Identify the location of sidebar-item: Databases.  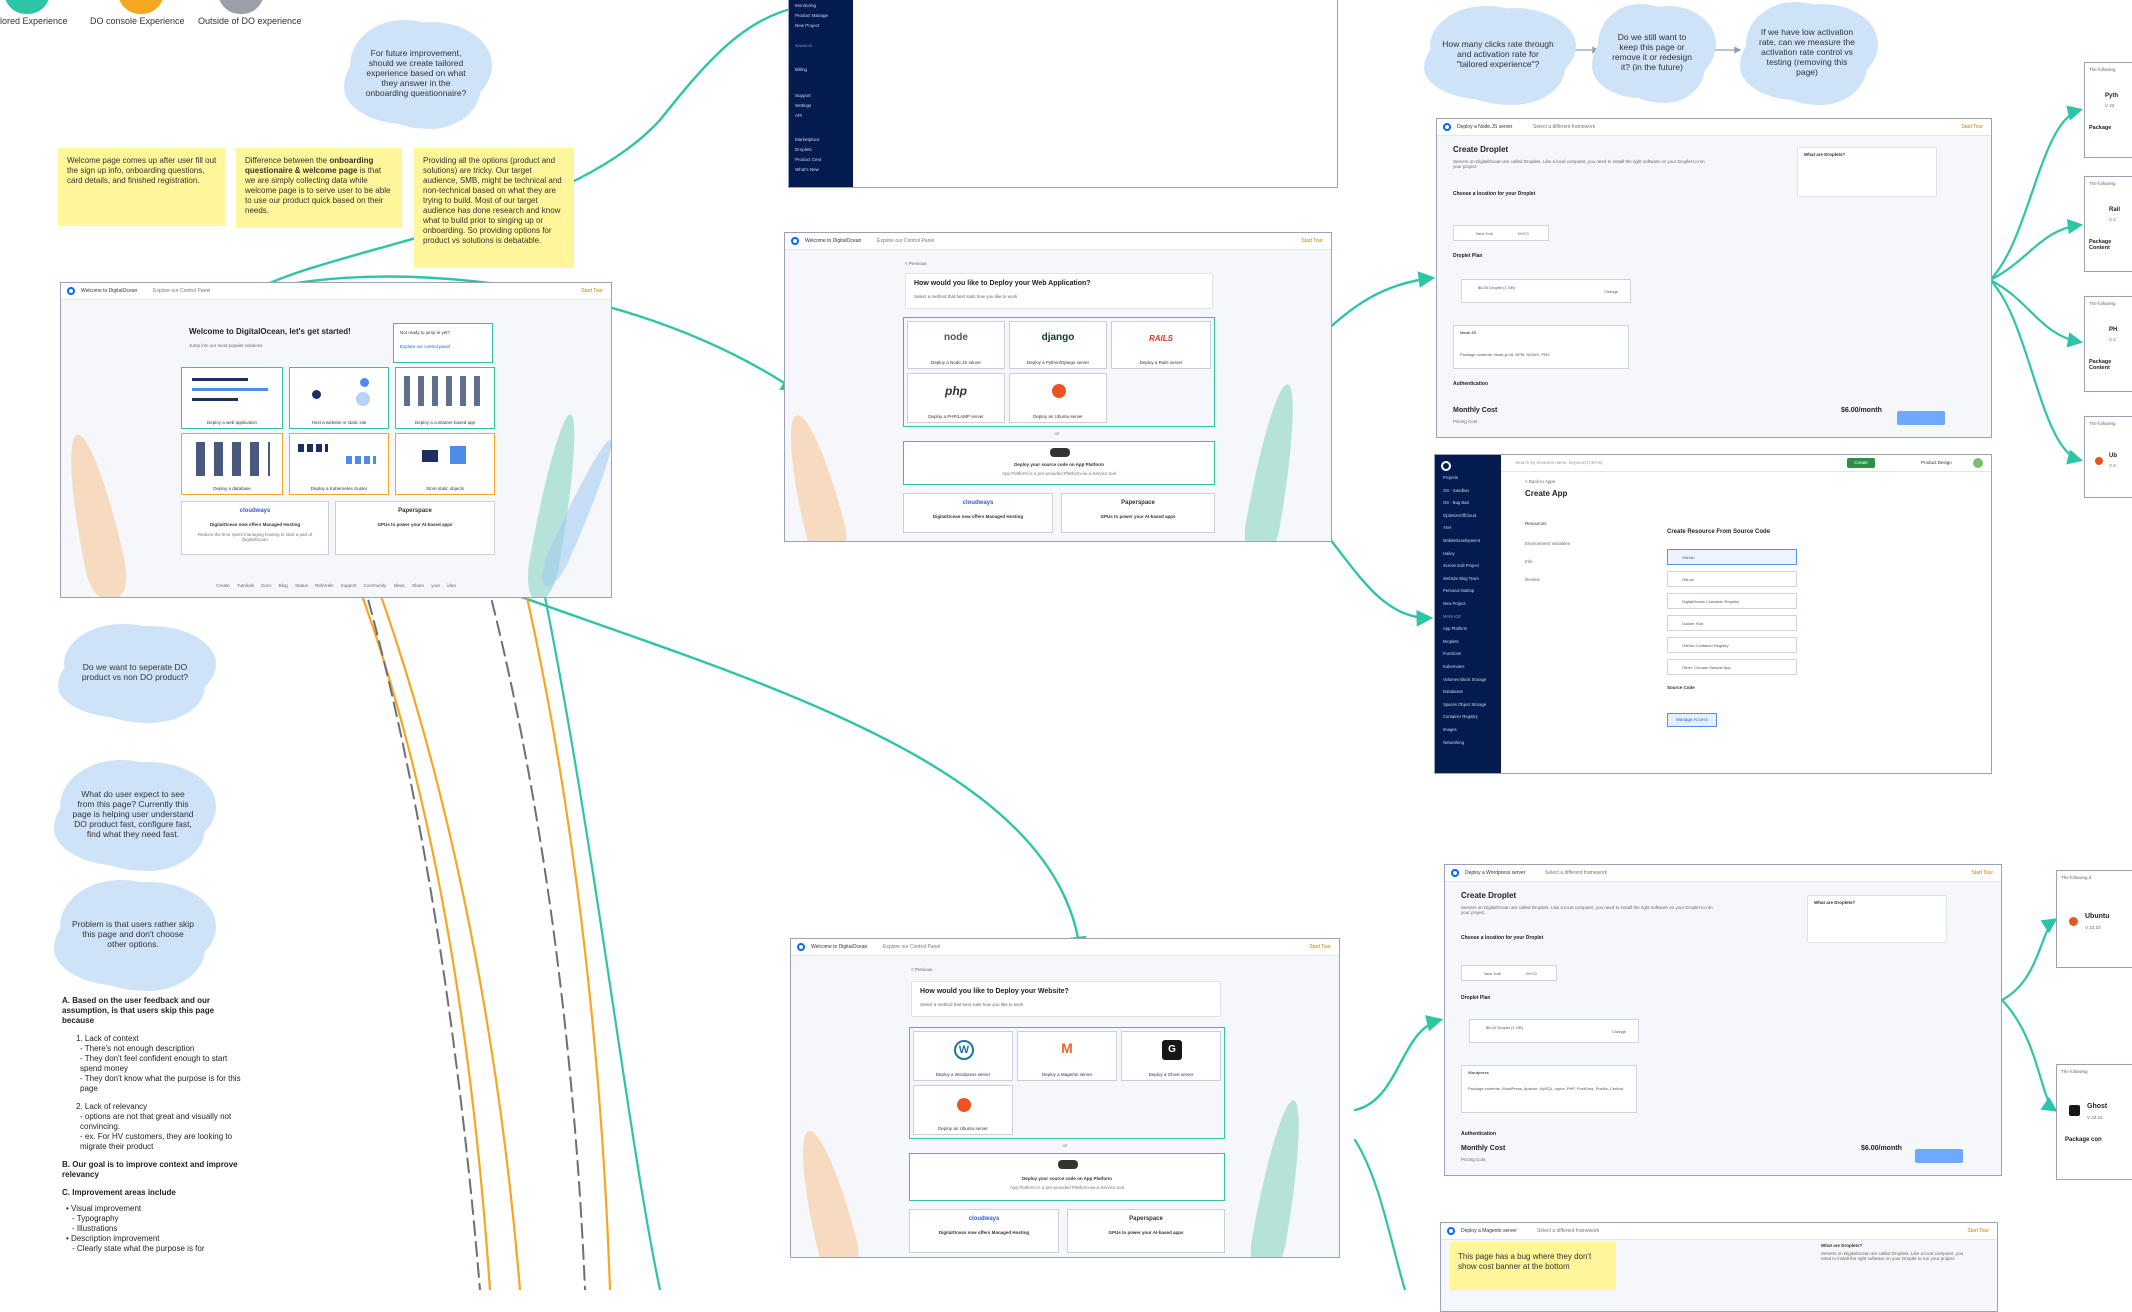
(1453, 691).